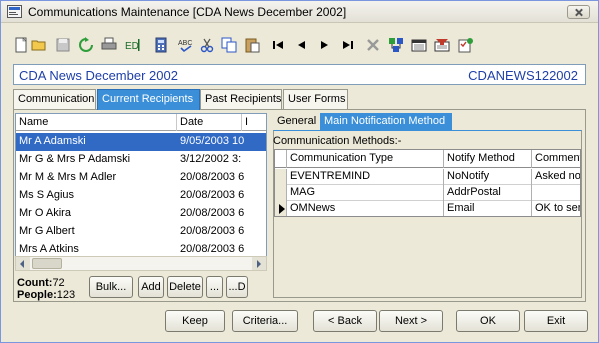 Image resolution: width=599 pixels, height=343 pixels. What do you see at coordinates (229, 45) in the screenshot?
I see `copy-button` at bounding box center [229, 45].